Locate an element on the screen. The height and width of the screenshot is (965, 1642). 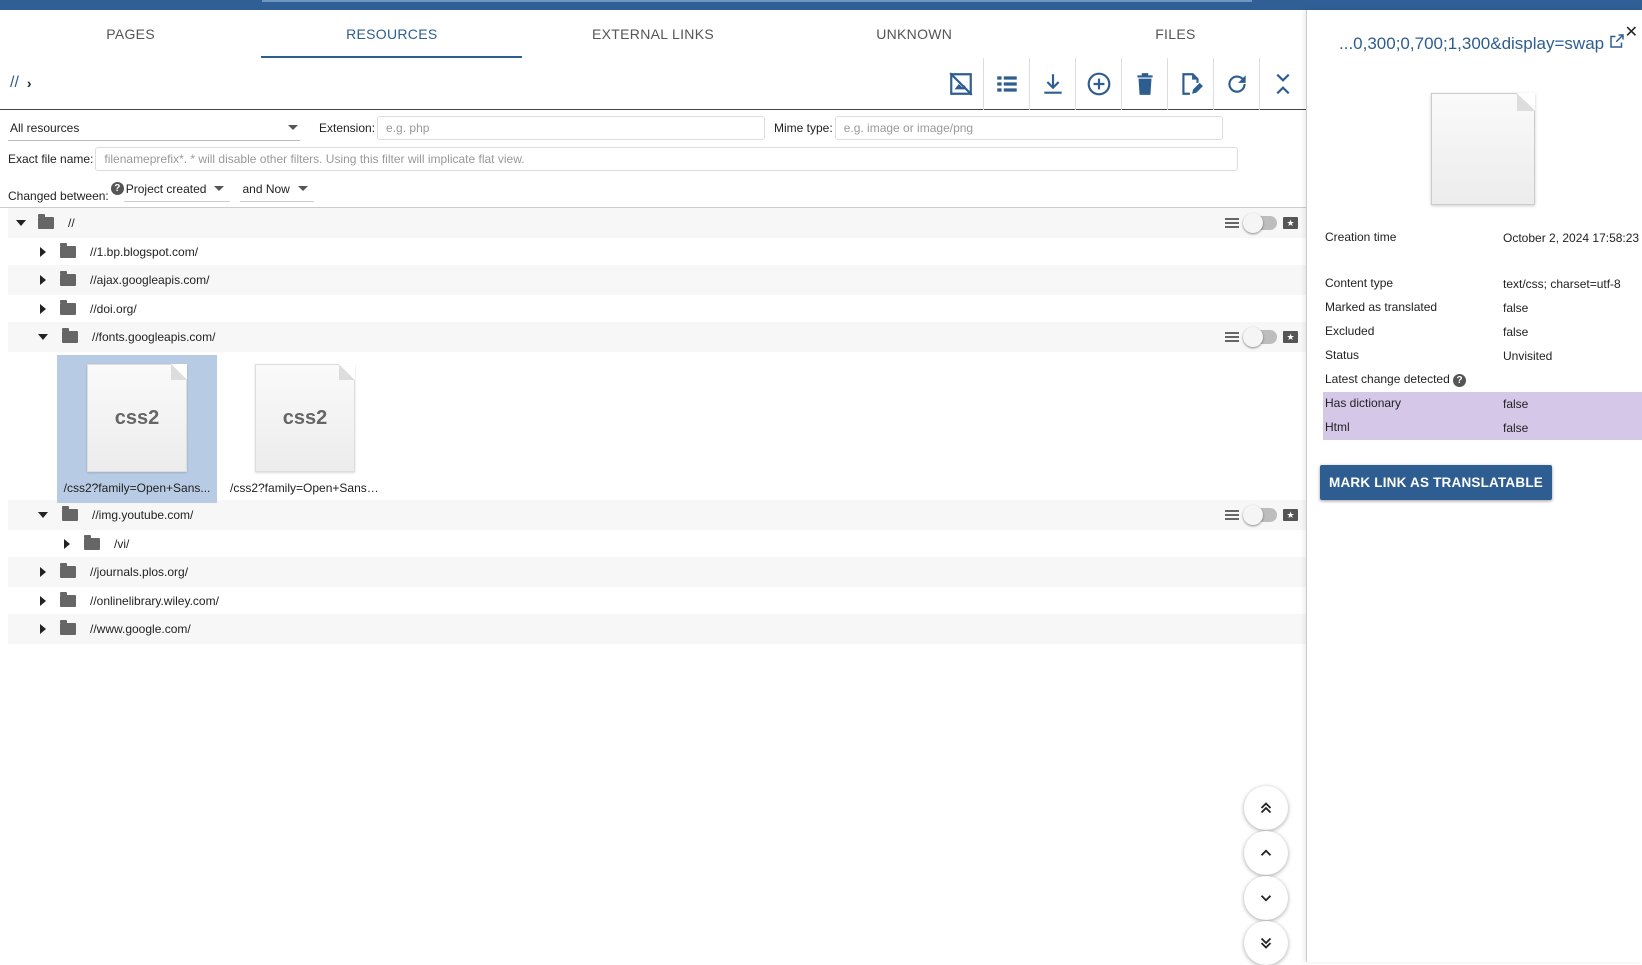
refresh-button is located at coordinates (1237, 84).